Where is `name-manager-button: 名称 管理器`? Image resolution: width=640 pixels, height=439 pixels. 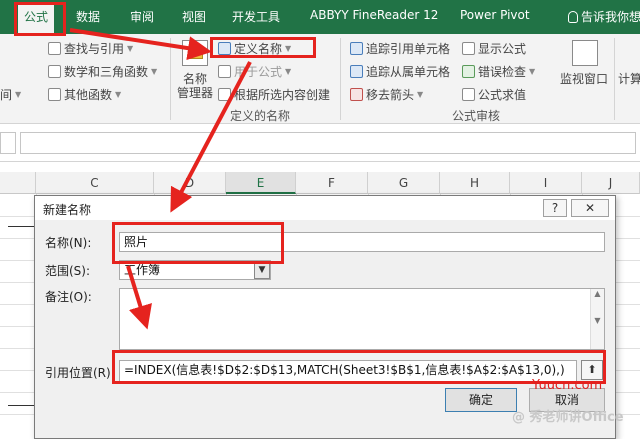
name-manager-button: 名称 管理器 is located at coordinates (195, 86).